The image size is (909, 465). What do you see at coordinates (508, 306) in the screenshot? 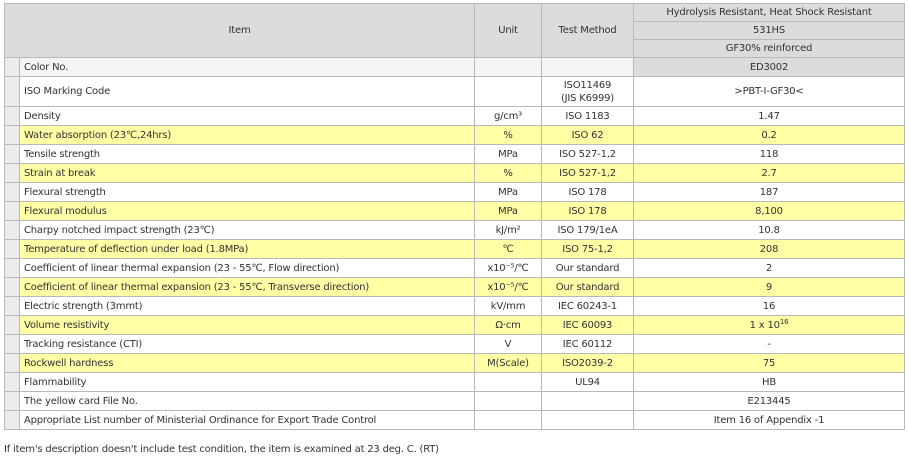
I see `unit-cell: kV/mm` at bounding box center [508, 306].